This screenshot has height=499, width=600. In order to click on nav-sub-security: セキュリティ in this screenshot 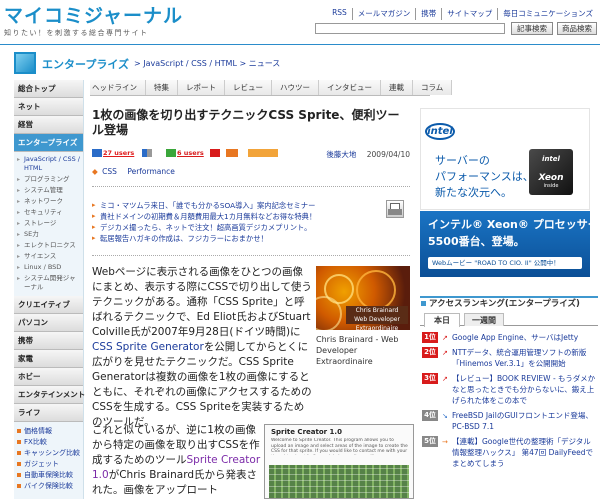, I will do `click(48, 212)`.